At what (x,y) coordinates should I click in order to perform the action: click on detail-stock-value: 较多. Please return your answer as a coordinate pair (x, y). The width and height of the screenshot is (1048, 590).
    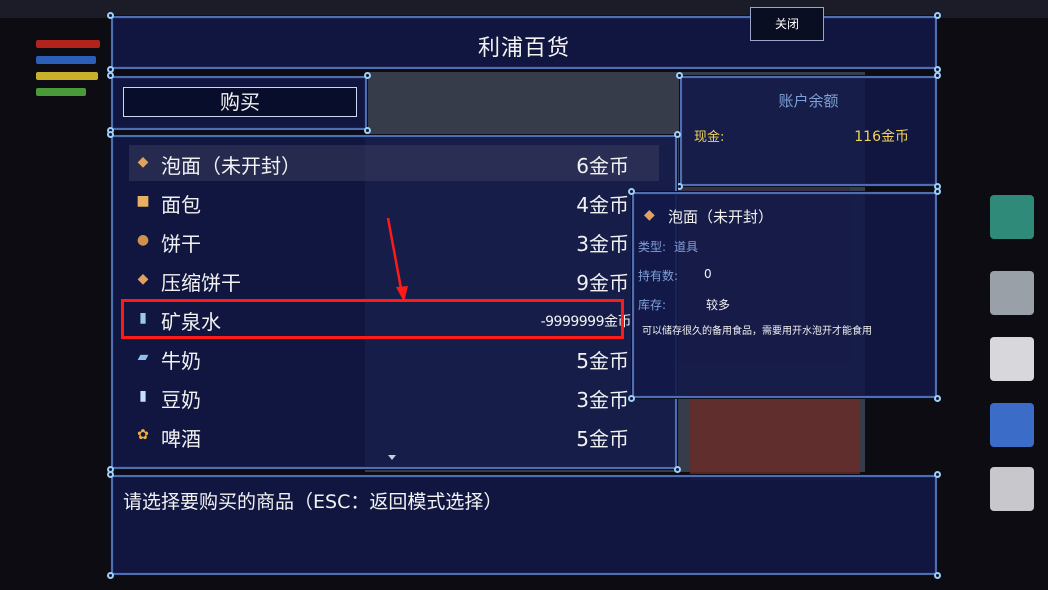
    Looking at the image, I should click on (718, 305).